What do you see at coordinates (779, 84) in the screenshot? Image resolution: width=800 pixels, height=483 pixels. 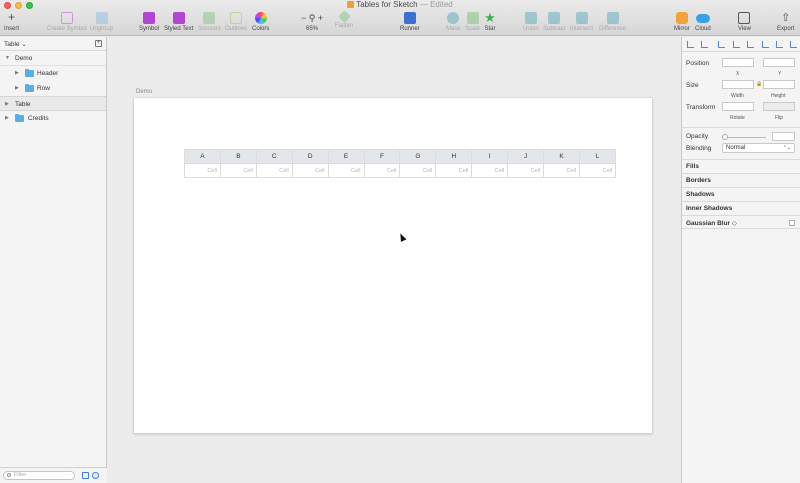 I see `height-field` at bounding box center [779, 84].